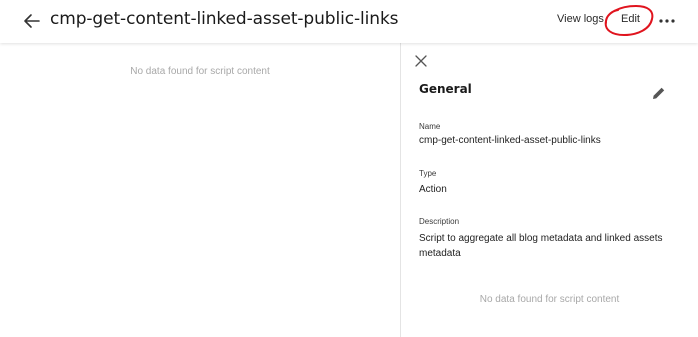 The image size is (698, 337). What do you see at coordinates (549, 299) in the screenshot?
I see `panel-empty-state-message: No data found for script content` at bounding box center [549, 299].